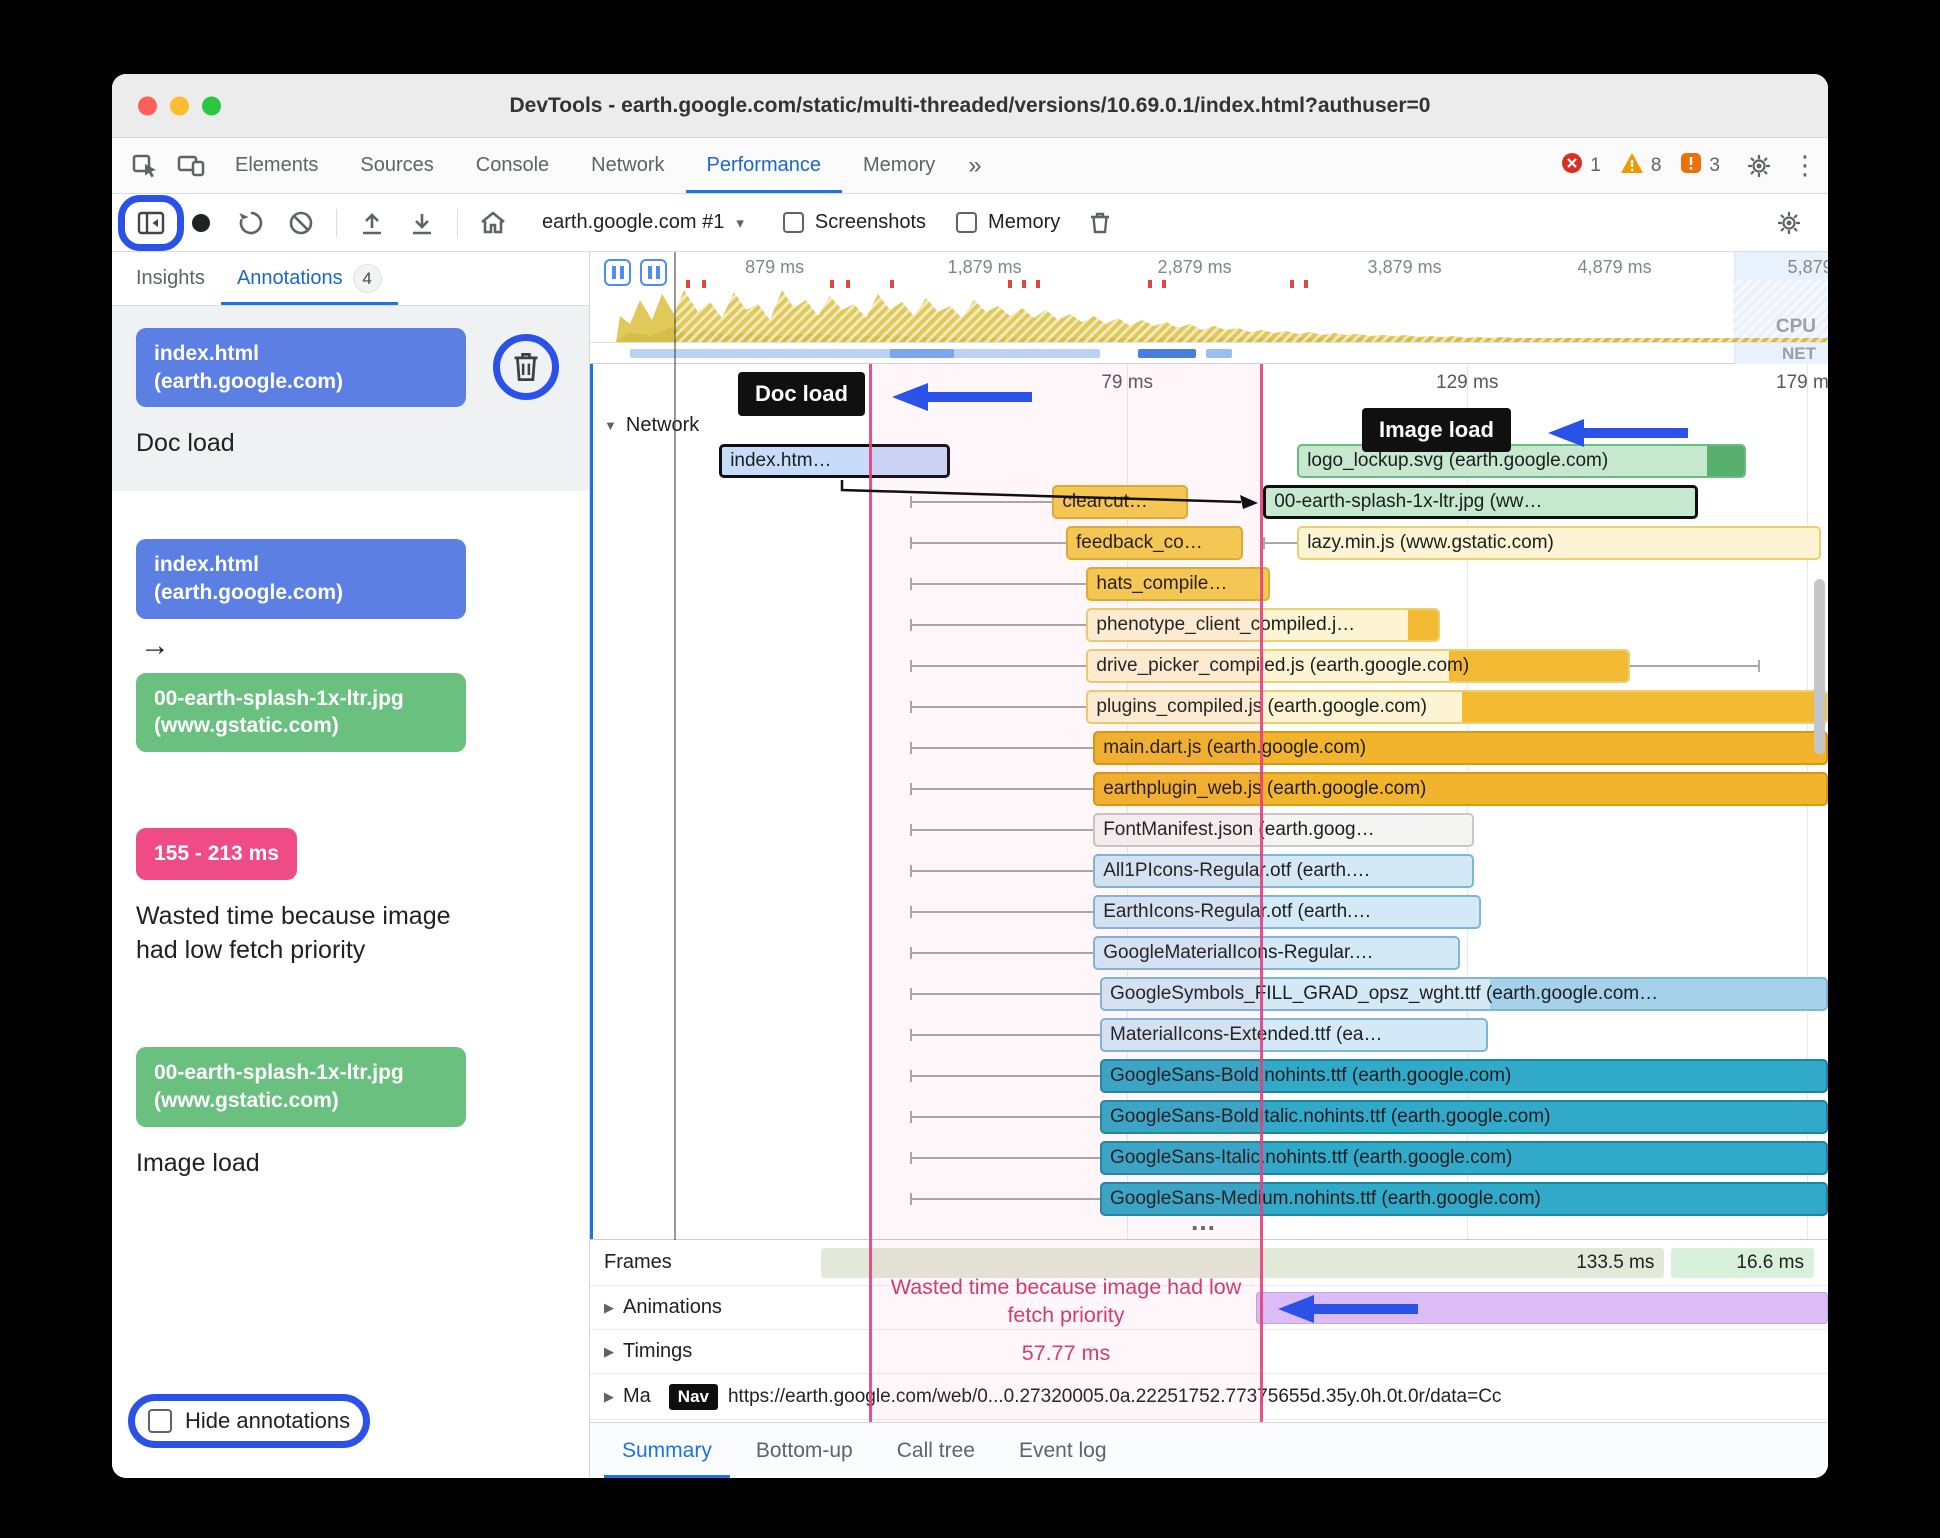 The width and height of the screenshot is (1940, 1538). I want to click on cpu-overview-chart: CPU, so click(1209, 311).